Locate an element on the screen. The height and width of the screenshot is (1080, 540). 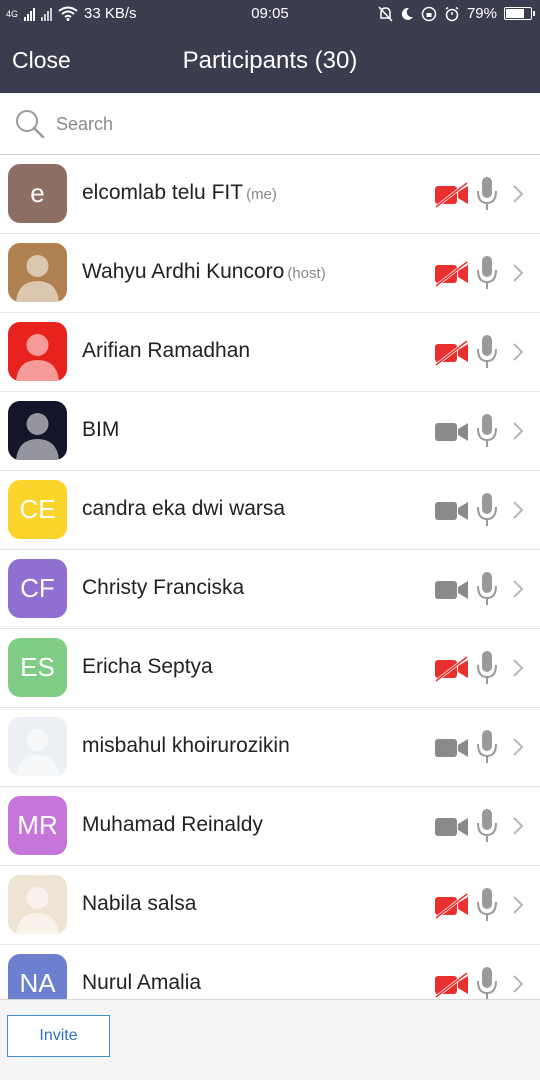
participant-row: CE candra eka dwi warsa is located at coordinates (270, 510).